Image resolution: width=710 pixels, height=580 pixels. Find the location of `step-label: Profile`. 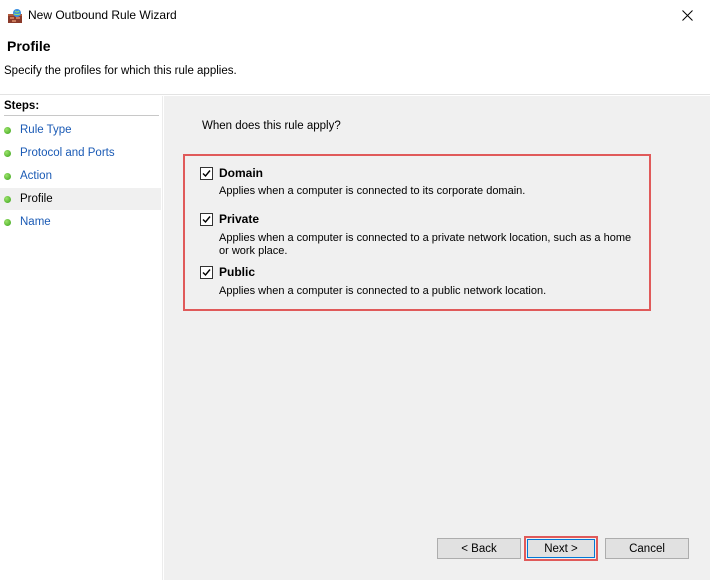

step-label: Profile is located at coordinates (36, 199).